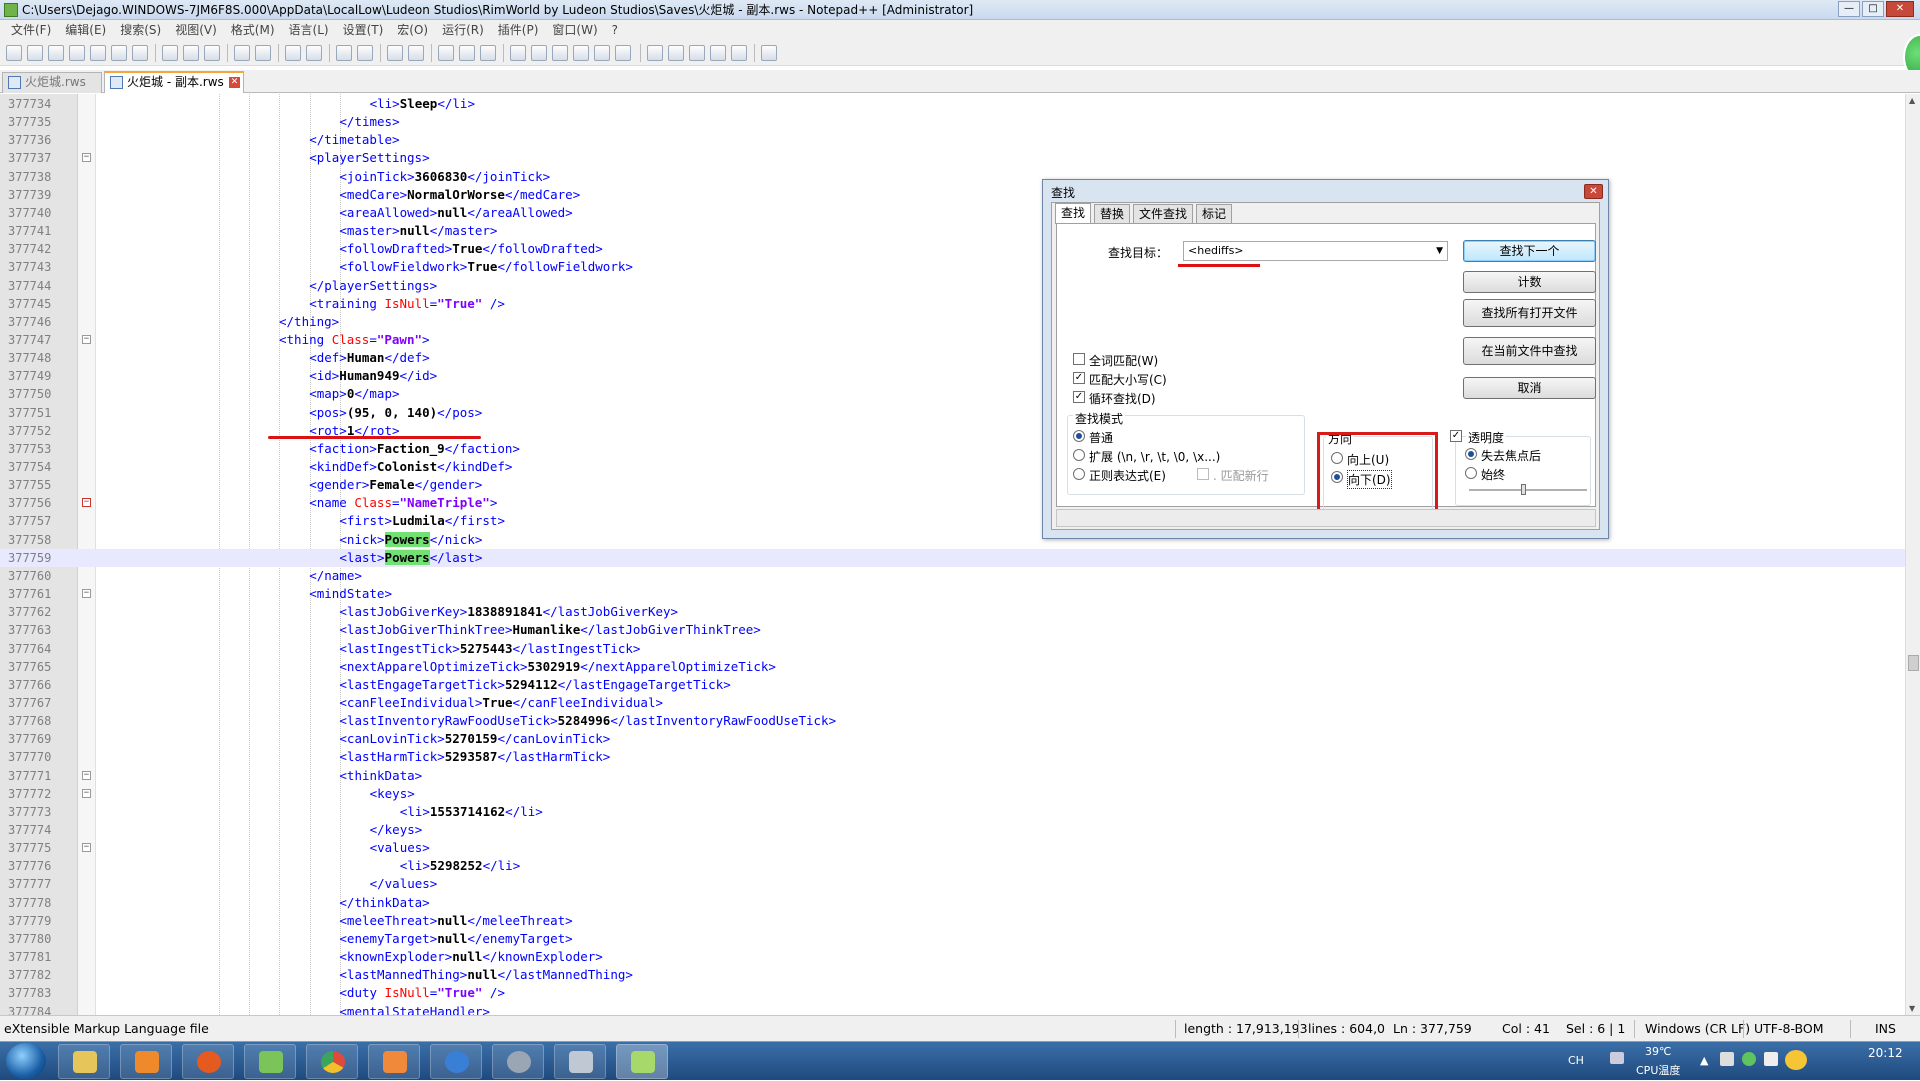 The height and width of the screenshot is (1081, 1920). I want to click on code-line: 377777 </values>, so click(952, 884).